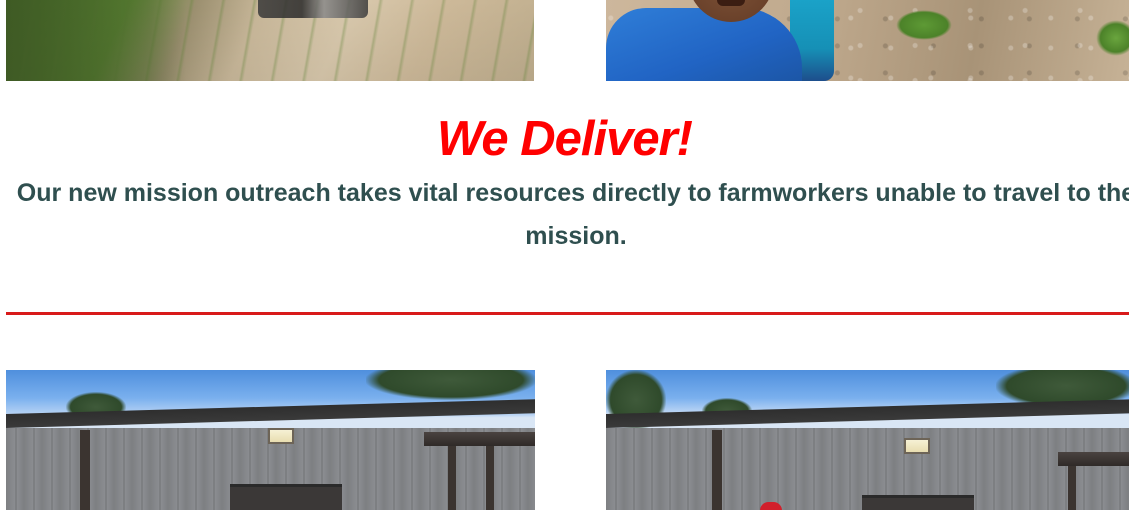  Describe the element at coordinates (313, 9) in the screenshot. I see `workers-figure` at that location.